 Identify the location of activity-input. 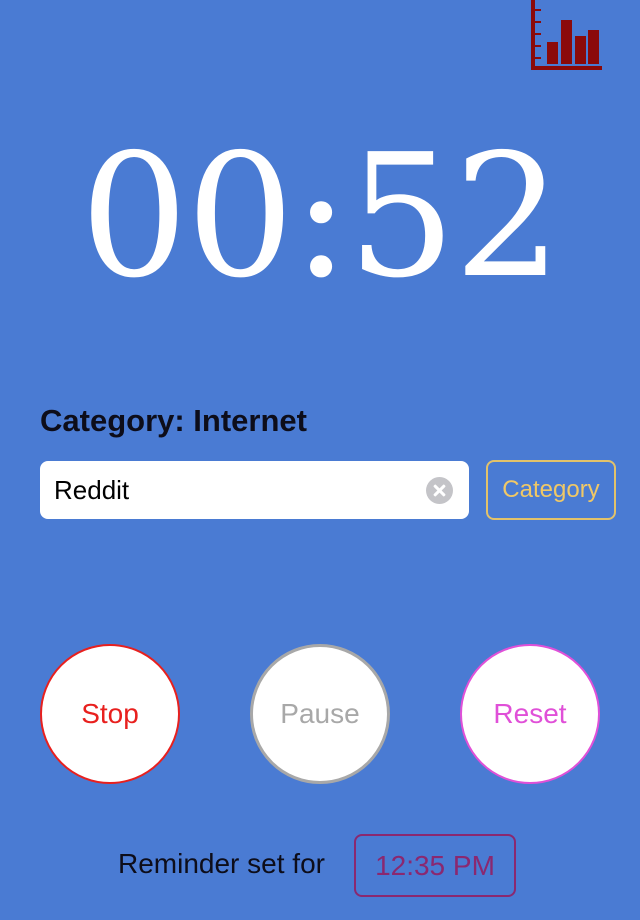
(239, 490).